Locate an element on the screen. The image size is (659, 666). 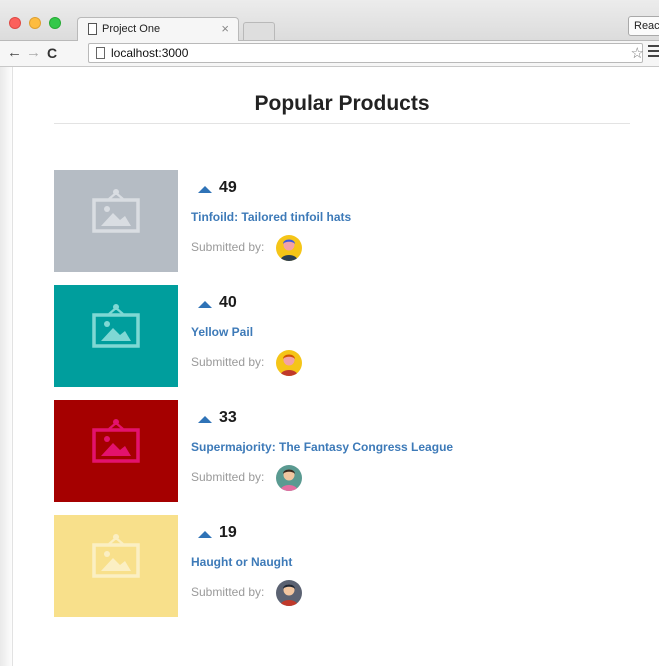
divider is located at coordinates (342, 123).